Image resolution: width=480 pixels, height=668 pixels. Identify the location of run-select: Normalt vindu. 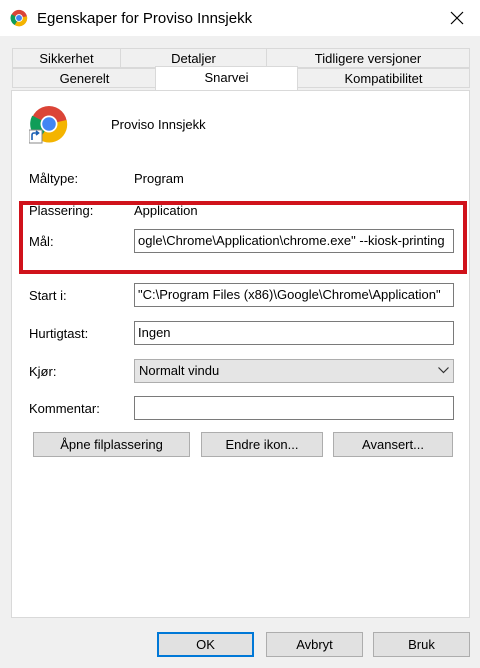
(294, 371).